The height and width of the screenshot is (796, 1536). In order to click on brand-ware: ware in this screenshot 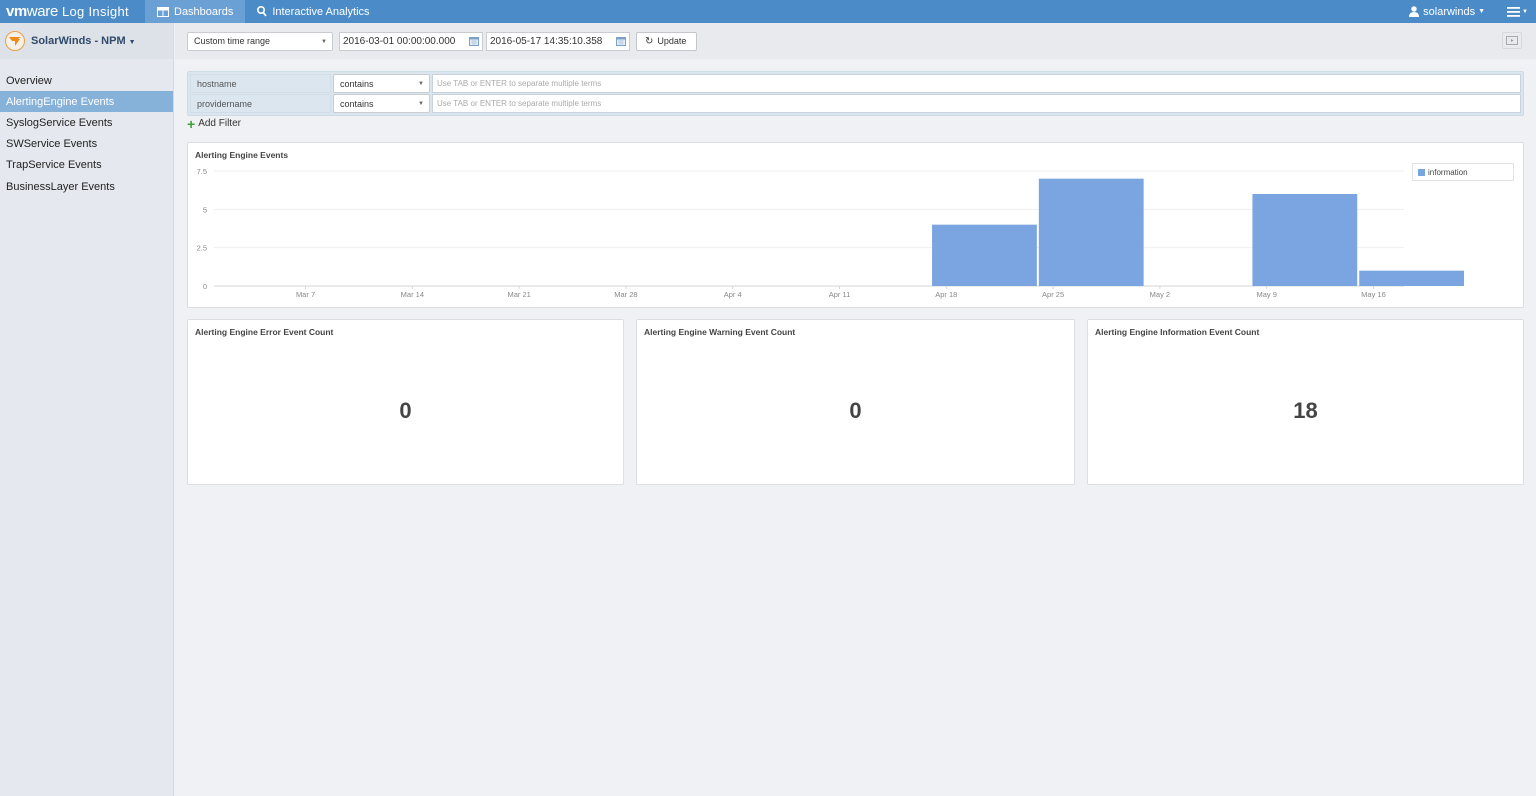, I will do `click(42, 11)`.